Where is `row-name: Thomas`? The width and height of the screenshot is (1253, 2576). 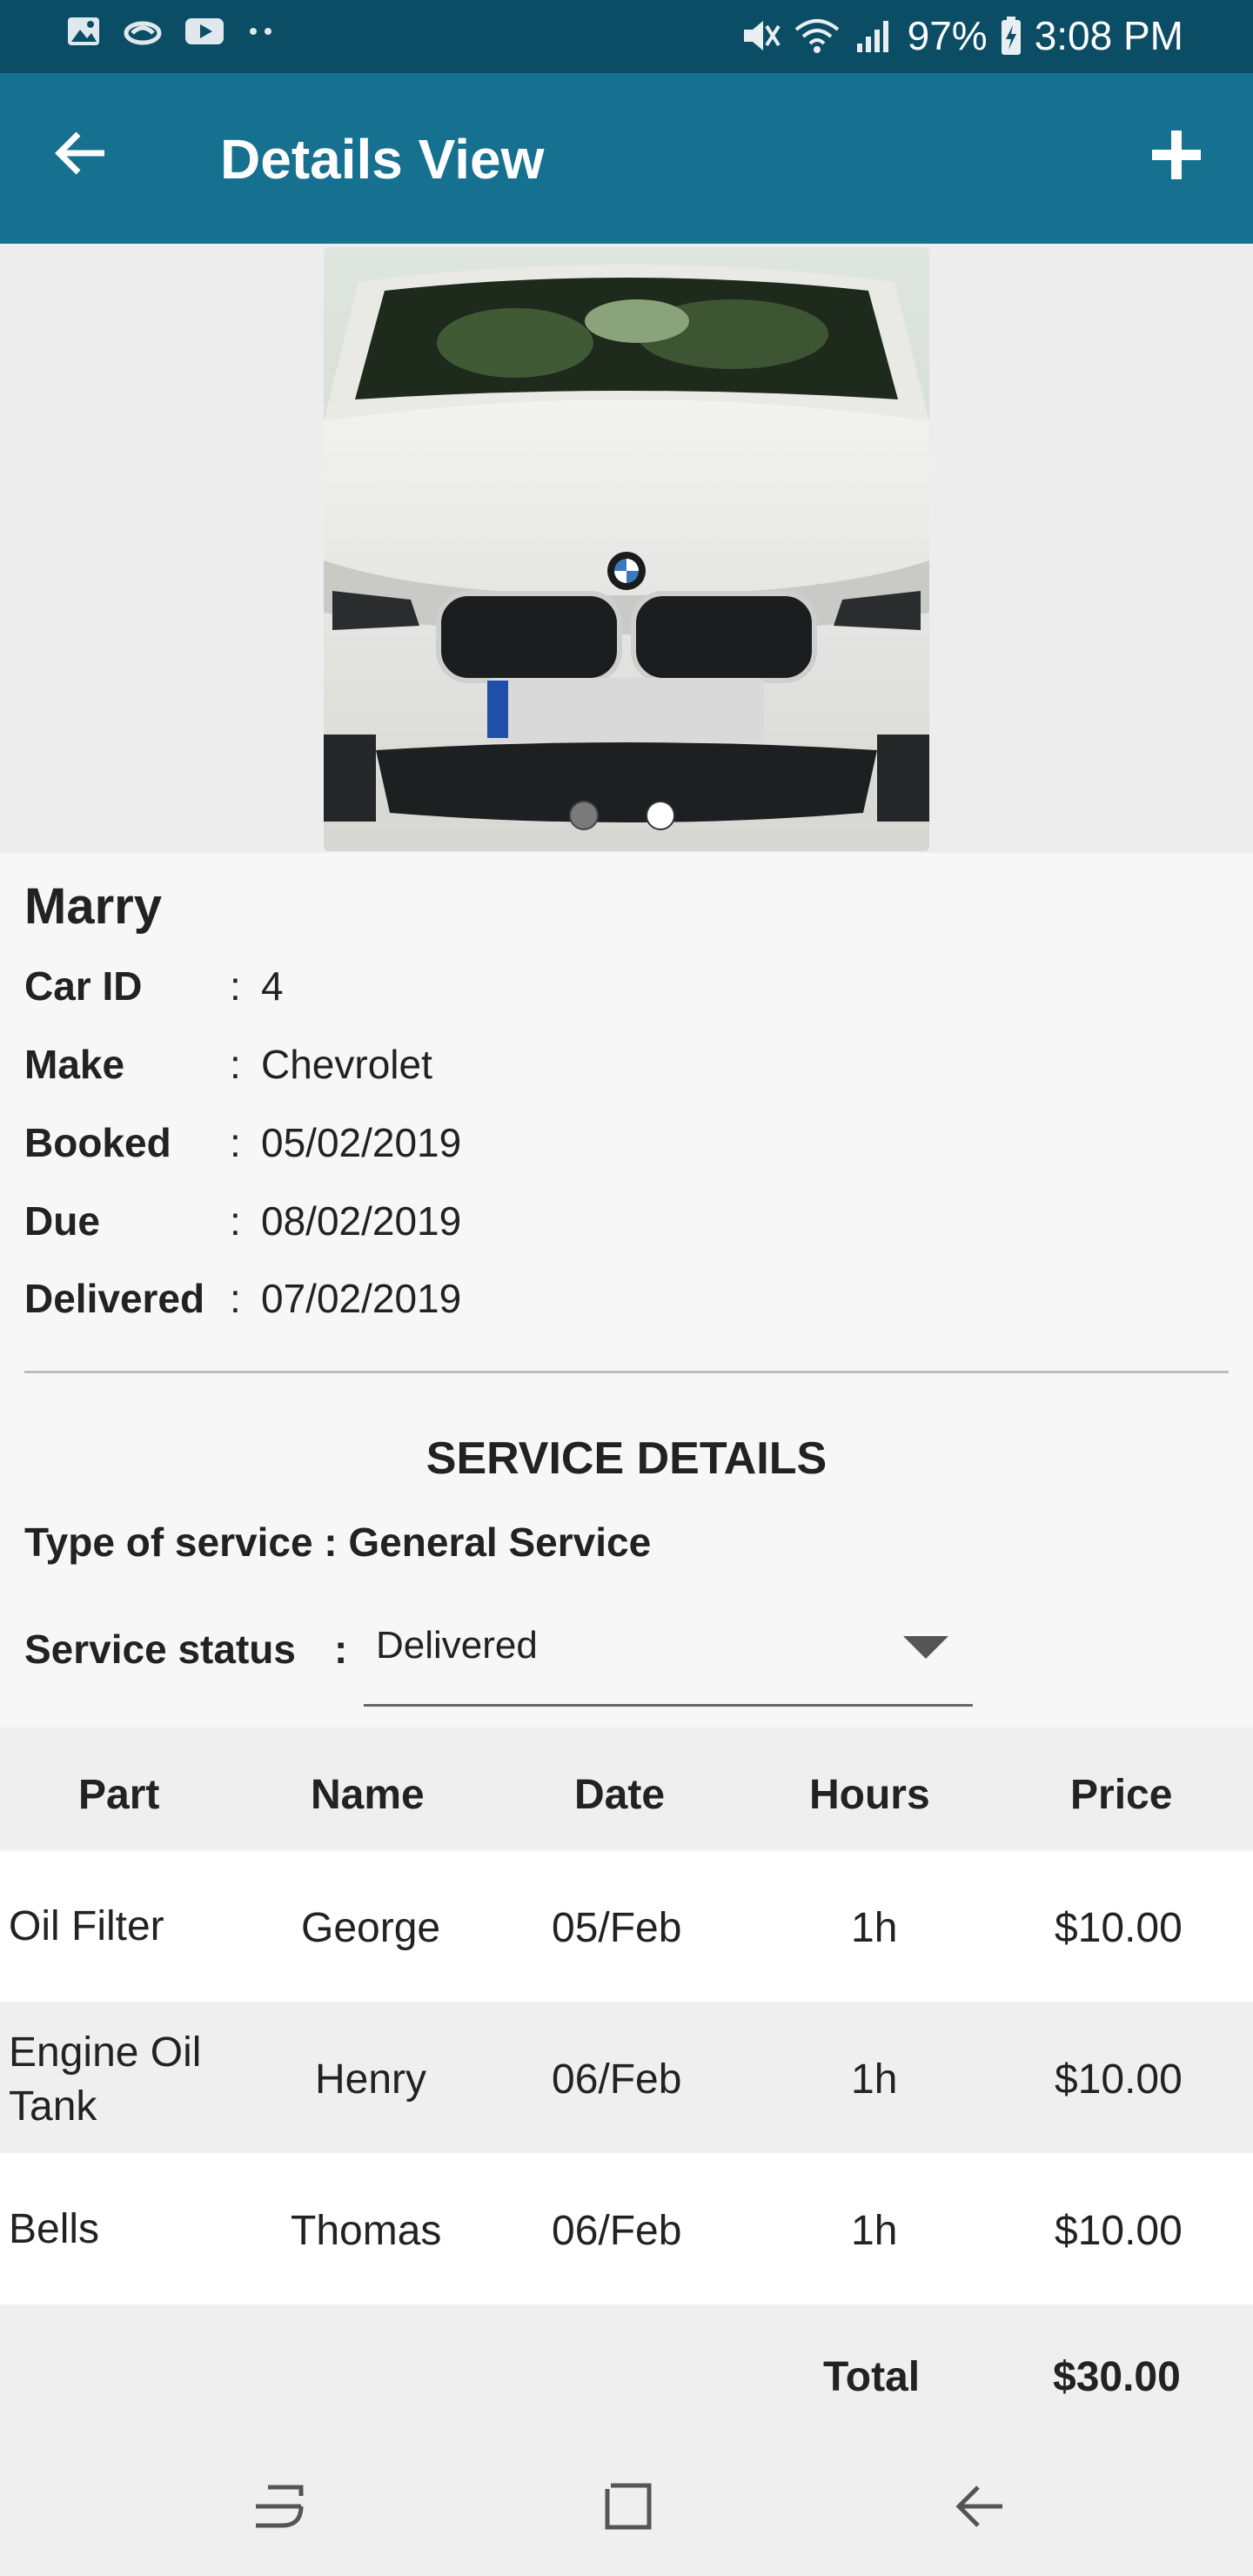
row-name: Thomas is located at coordinates (366, 2231).